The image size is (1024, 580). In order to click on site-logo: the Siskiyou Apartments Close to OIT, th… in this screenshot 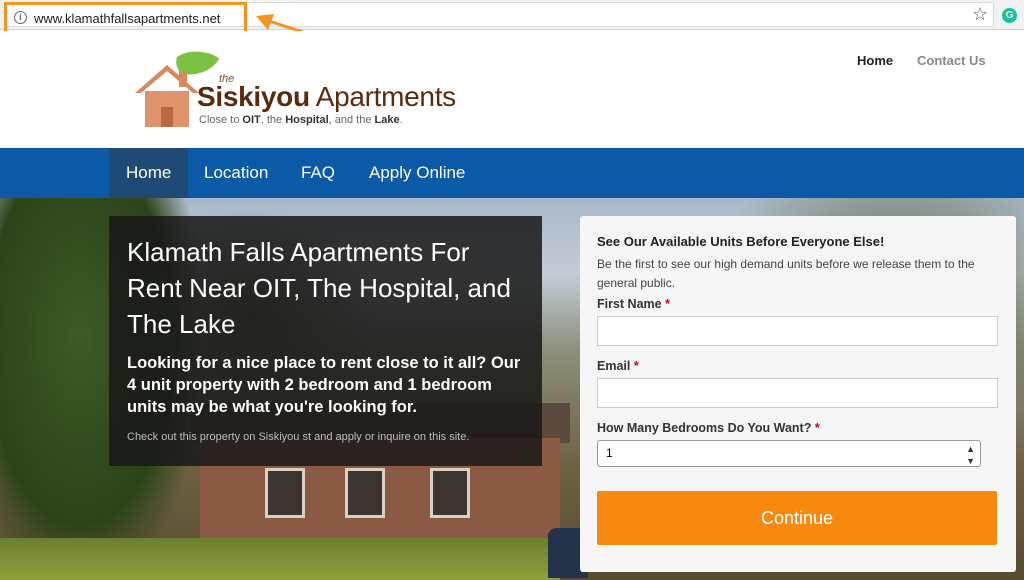, I will do `click(318, 92)`.